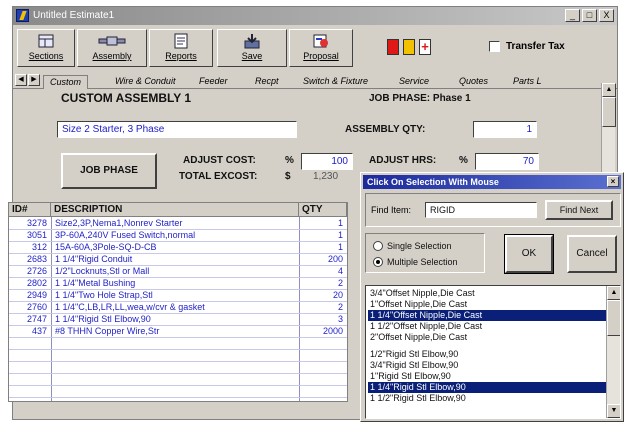  I want to click on tab-scroll-left-icon: ◀, so click(21, 80).